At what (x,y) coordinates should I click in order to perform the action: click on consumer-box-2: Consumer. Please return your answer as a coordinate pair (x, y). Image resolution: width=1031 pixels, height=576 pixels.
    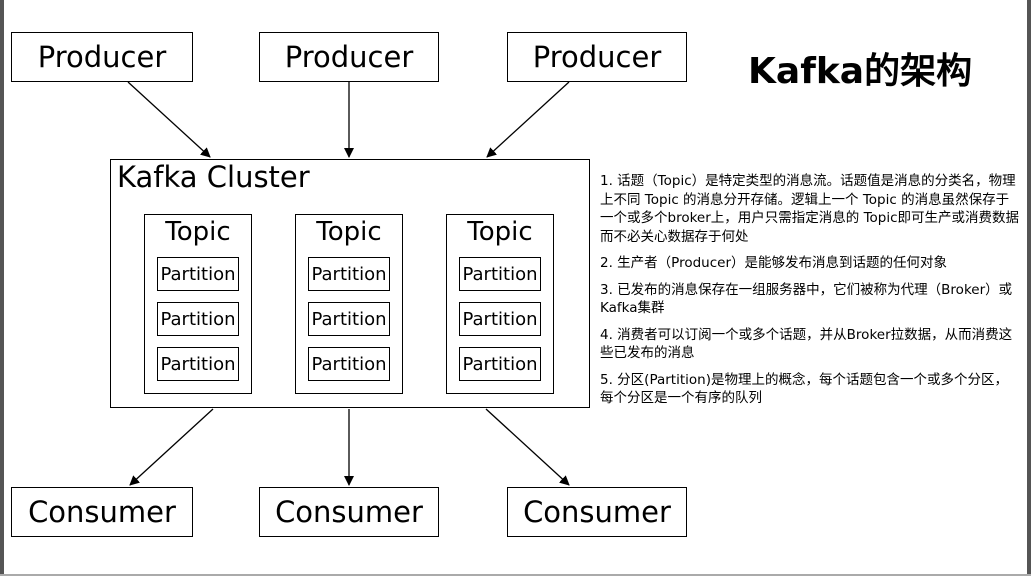
    Looking at the image, I should click on (349, 512).